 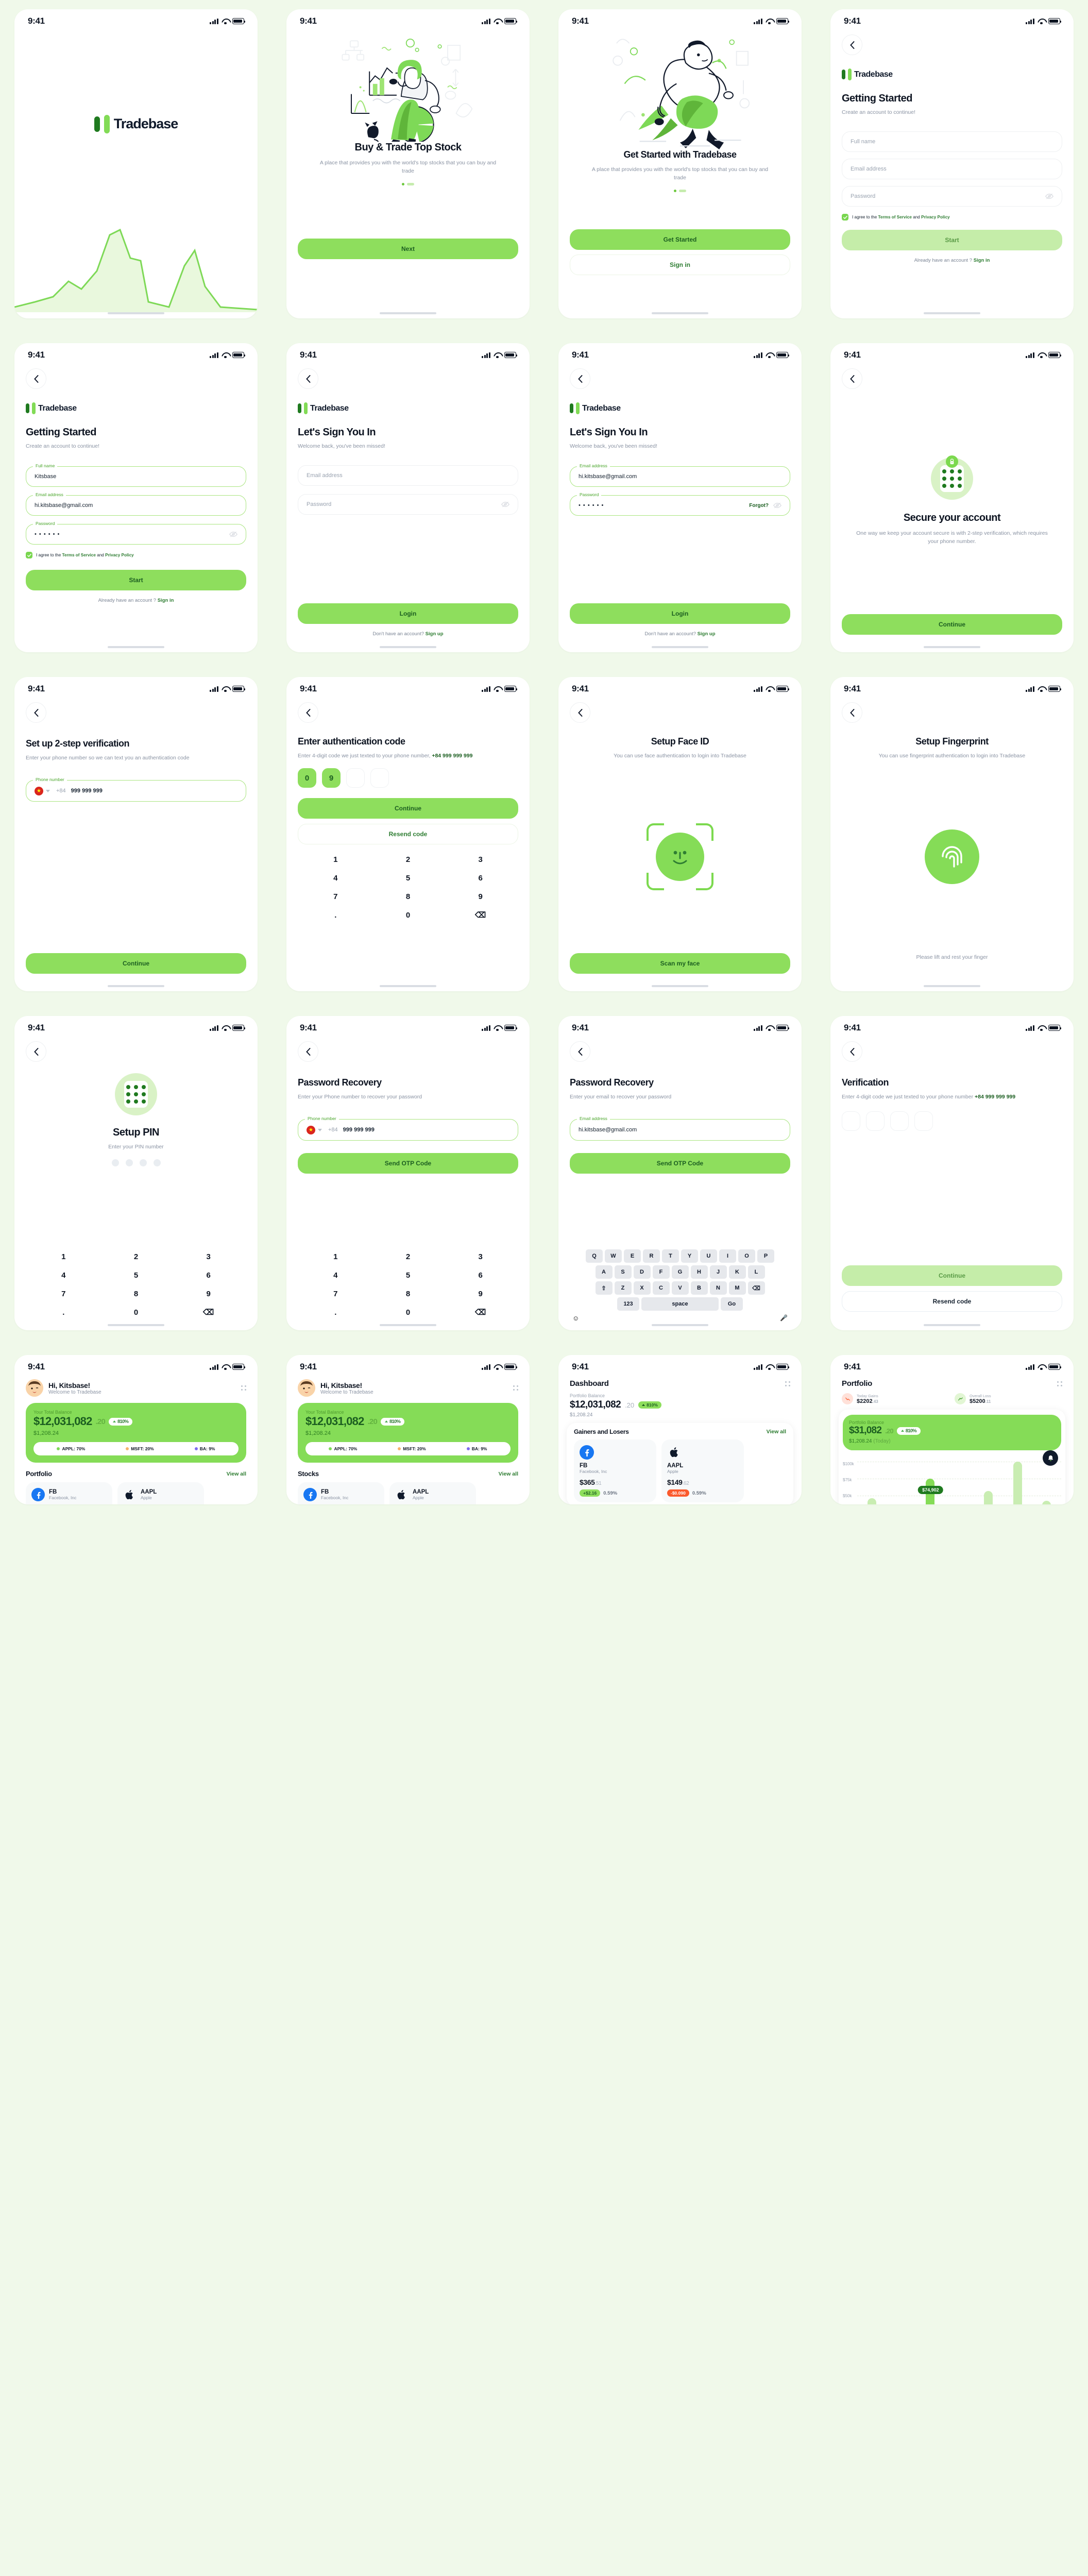 I want to click on shift-key-icon: ⇧, so click(x=604, y=1288).